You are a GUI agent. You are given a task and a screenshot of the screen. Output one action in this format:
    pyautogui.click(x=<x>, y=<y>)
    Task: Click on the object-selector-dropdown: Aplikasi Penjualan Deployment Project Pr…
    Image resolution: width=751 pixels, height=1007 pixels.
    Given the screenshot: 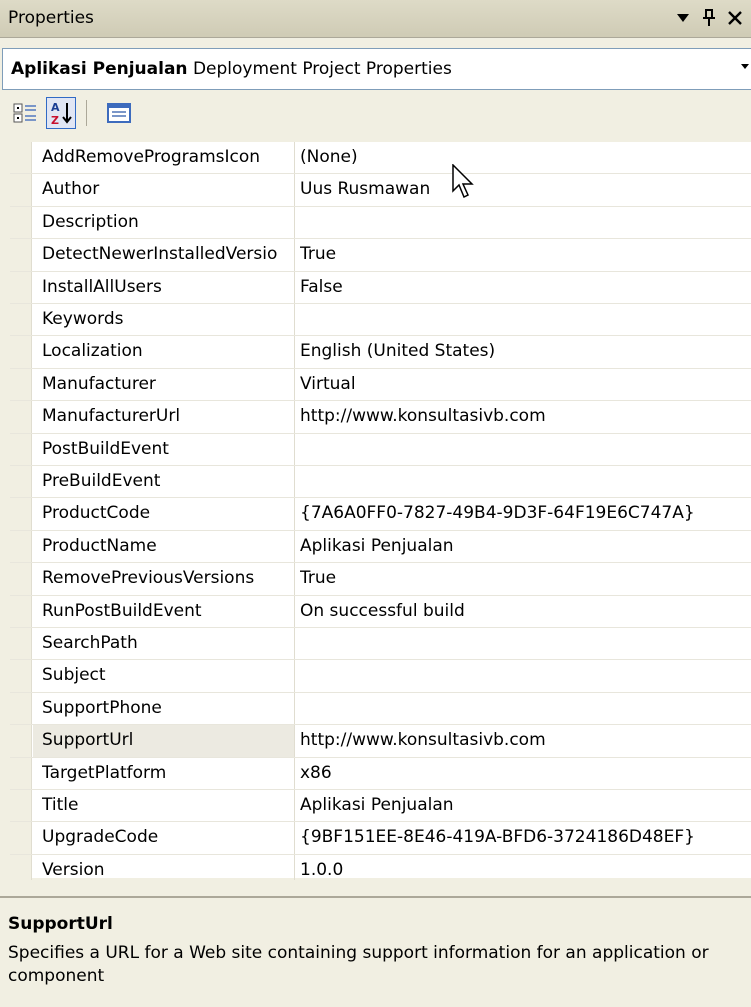 What is the action you would take?
    pyautogui.click(x=376, y=69)
    